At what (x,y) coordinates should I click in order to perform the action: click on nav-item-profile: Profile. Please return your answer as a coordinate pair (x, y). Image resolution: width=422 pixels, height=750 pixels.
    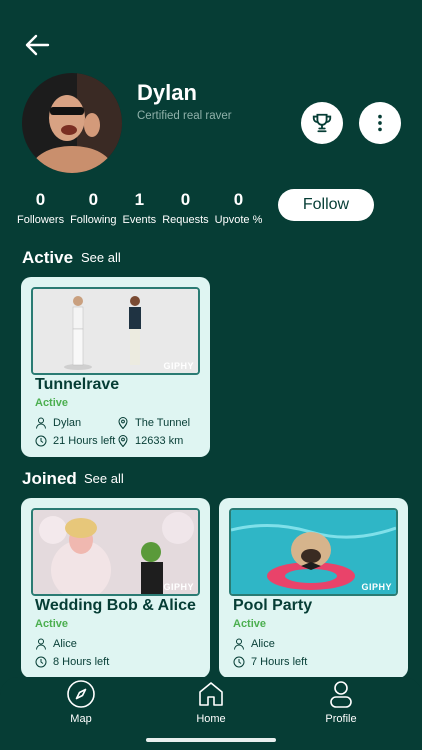
    Looking at the image, I should click on (341, 702).